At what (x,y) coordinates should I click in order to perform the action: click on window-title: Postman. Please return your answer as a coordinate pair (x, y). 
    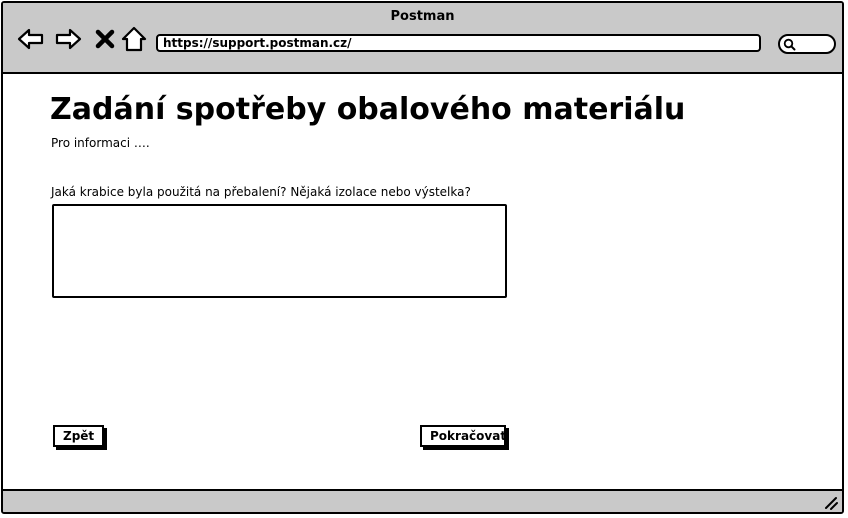
    Looking at the image, I should click on (422, 16).